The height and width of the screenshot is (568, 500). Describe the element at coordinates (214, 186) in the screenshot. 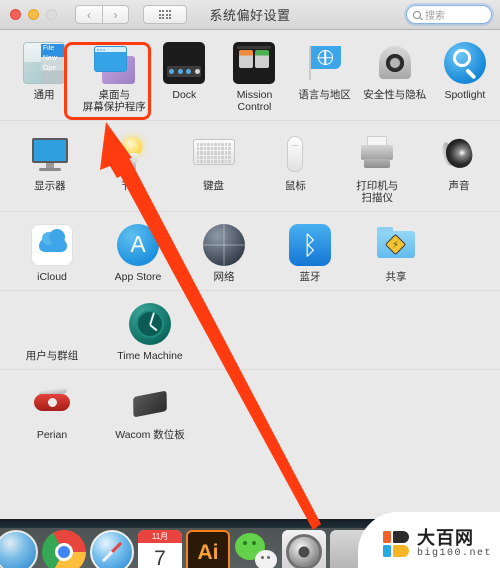

I see `pref-label: 键盘` at that location.